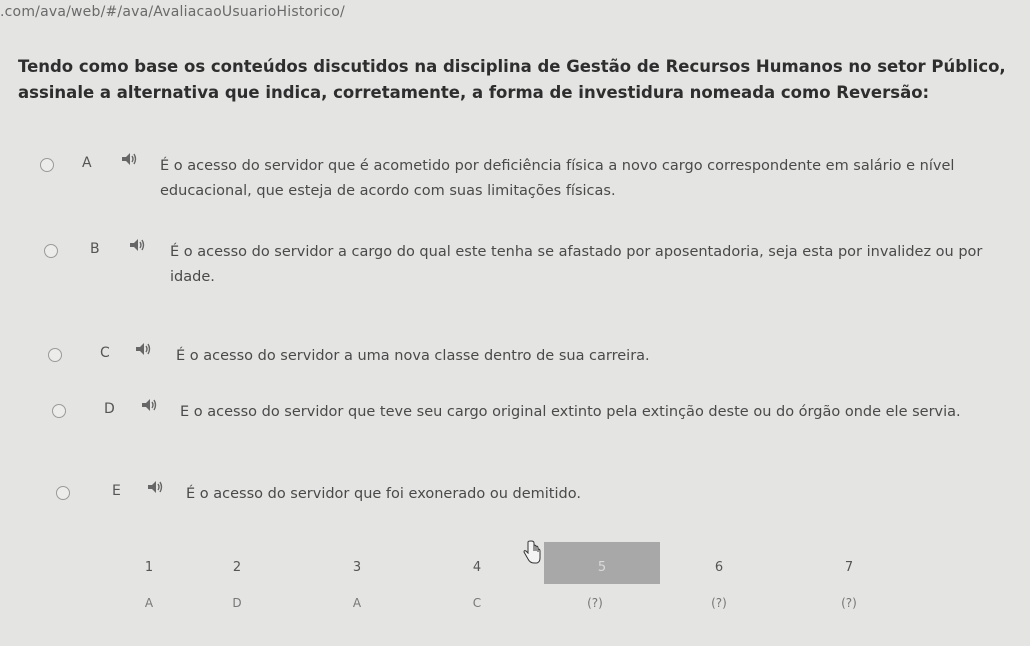 The image size is (1030, 646). Describe the element at coordinates (95, 249) in the screenshot. I see `option-letter: B` at that location.